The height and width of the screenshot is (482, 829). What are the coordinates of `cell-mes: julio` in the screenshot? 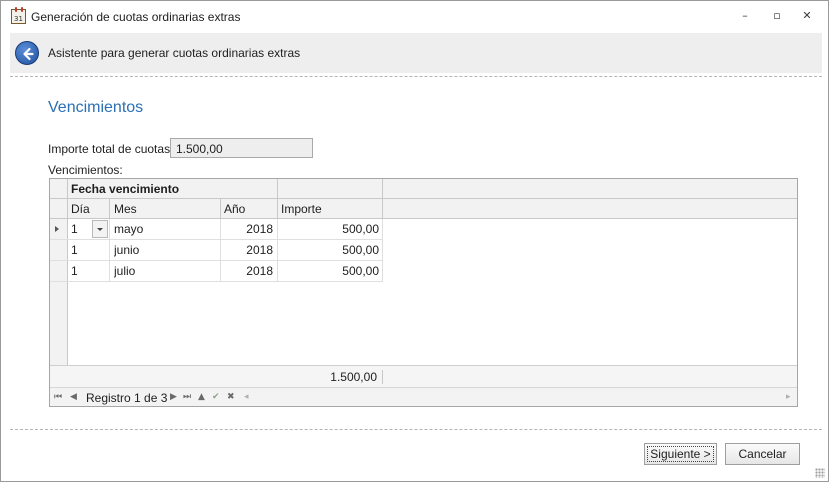 It's located at (164, 271).